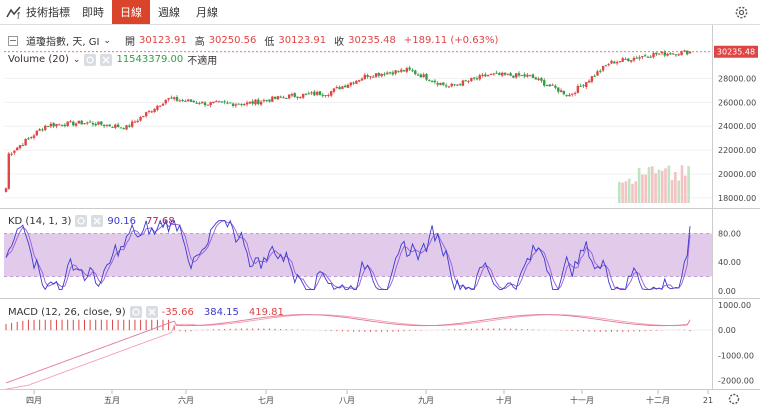  What do you see at coordinates (708, 400) in the screenshot?
I see `month-label: 21` at bounding box center [708, 400].